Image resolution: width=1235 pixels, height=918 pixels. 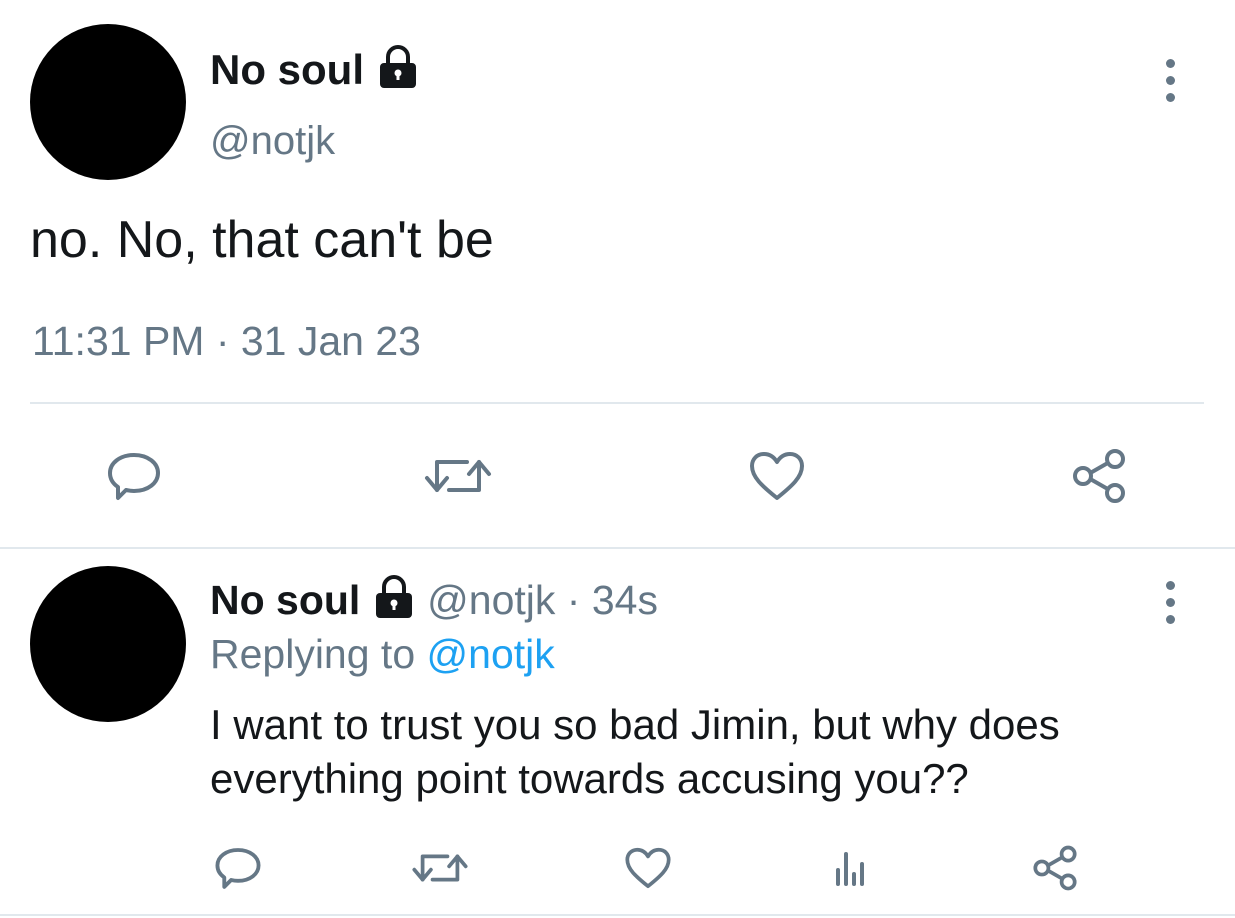 I want to click on author-handle: @notjk, so click(x=272, y=141).